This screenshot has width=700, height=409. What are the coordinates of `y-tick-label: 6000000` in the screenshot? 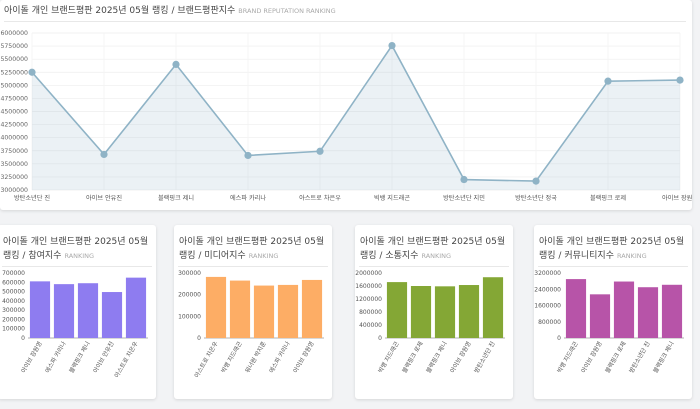 It's located at (14, 33).